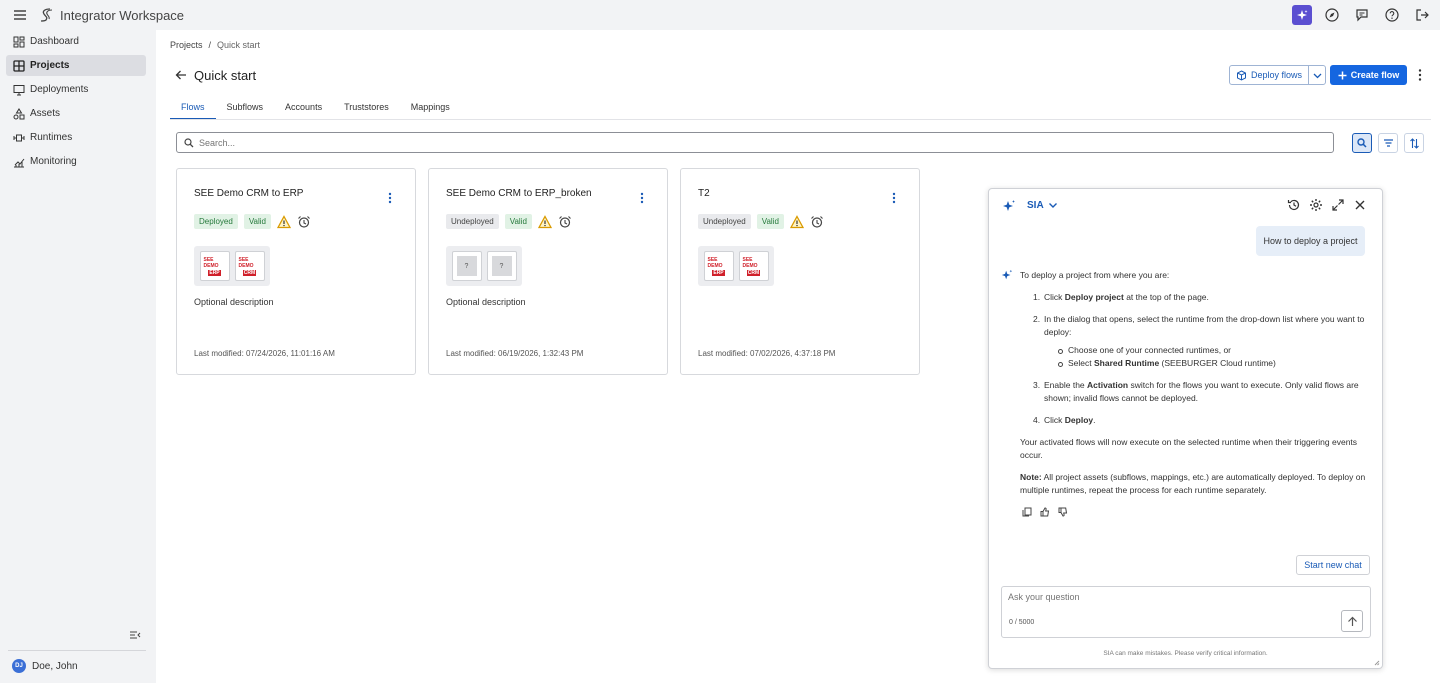  What do you see at coordinates (1302, 15) in the screenshot?
I see `ai-sparkle-icon` at bounding box center [1302, 15].